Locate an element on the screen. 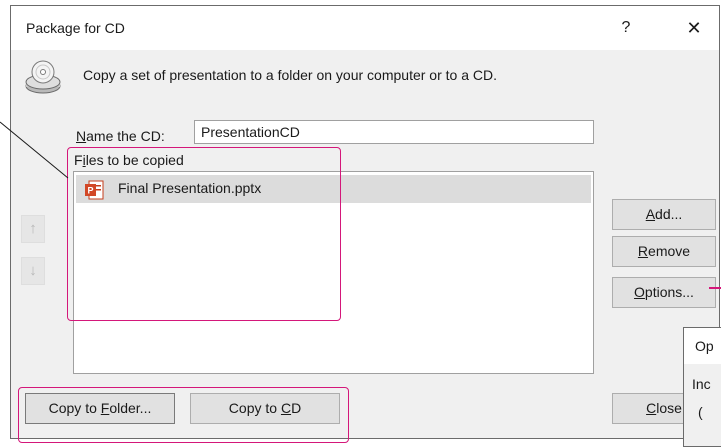 This screenshot has width=721, height=447. close-mnemonic: C is located at coordinates (651, 408).